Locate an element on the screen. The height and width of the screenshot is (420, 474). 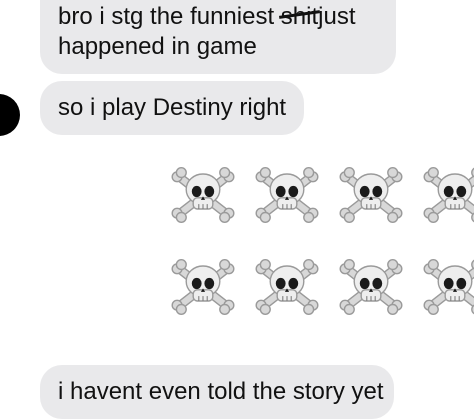
avatar is located at coordinates (10, 115).